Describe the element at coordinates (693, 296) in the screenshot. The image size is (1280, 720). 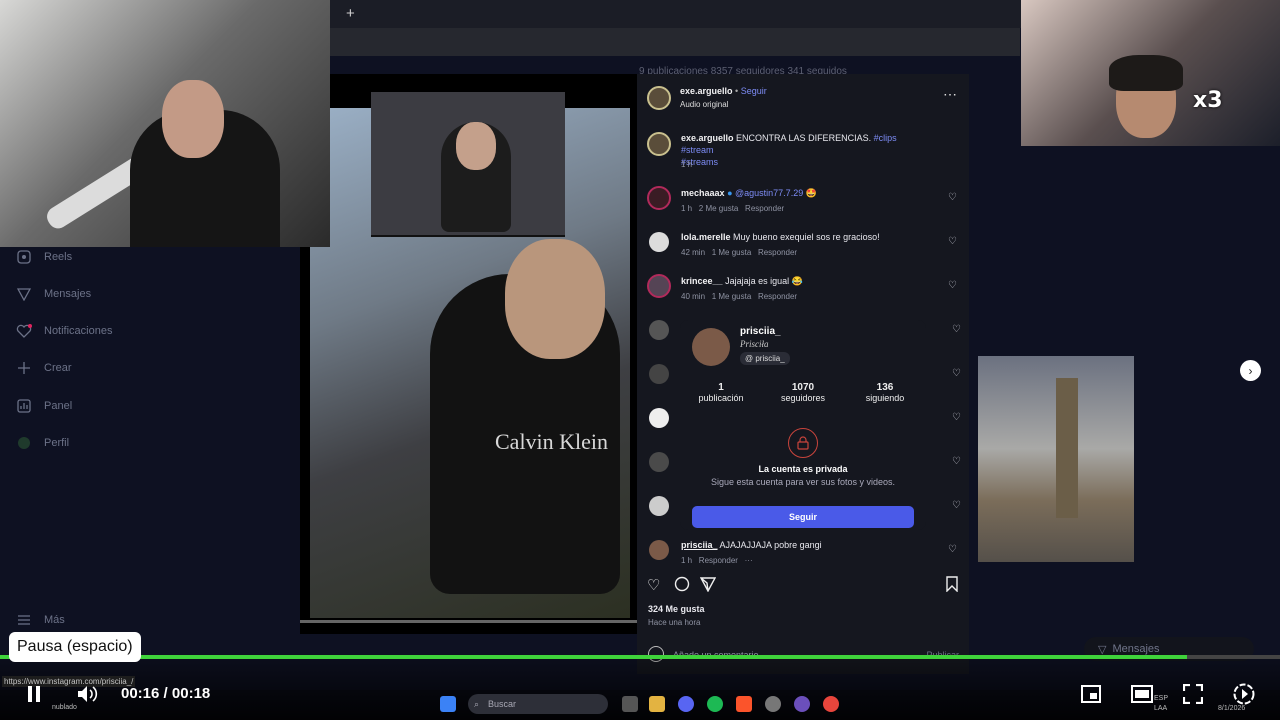
I see `comment-time: 40 min` at that location.